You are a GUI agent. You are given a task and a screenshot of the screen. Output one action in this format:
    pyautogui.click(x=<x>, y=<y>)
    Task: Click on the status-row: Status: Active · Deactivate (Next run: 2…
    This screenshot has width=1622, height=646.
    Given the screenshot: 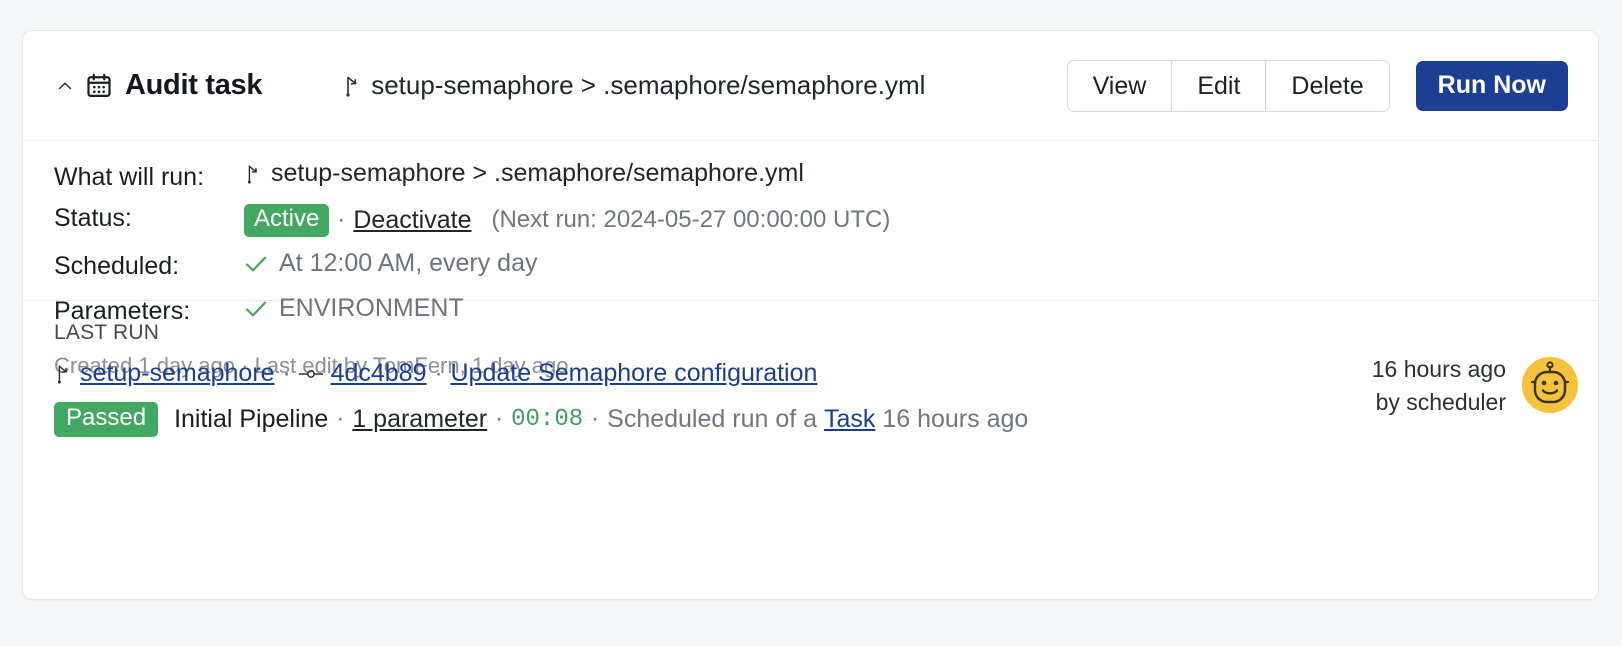 What is the action you would take?
    pyautogui.click(x=809, y=226)
    